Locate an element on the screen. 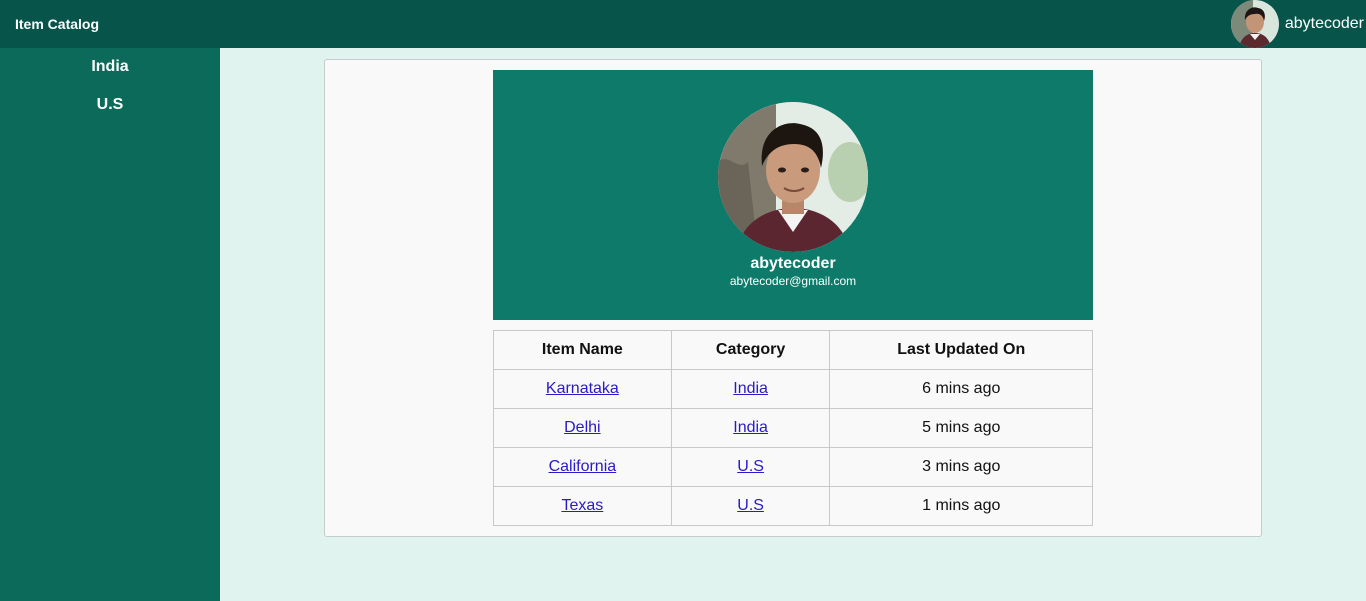 The image size is (1366, 601). last-updated-cell: 6 mins ago is located at coordinates (961, 389).